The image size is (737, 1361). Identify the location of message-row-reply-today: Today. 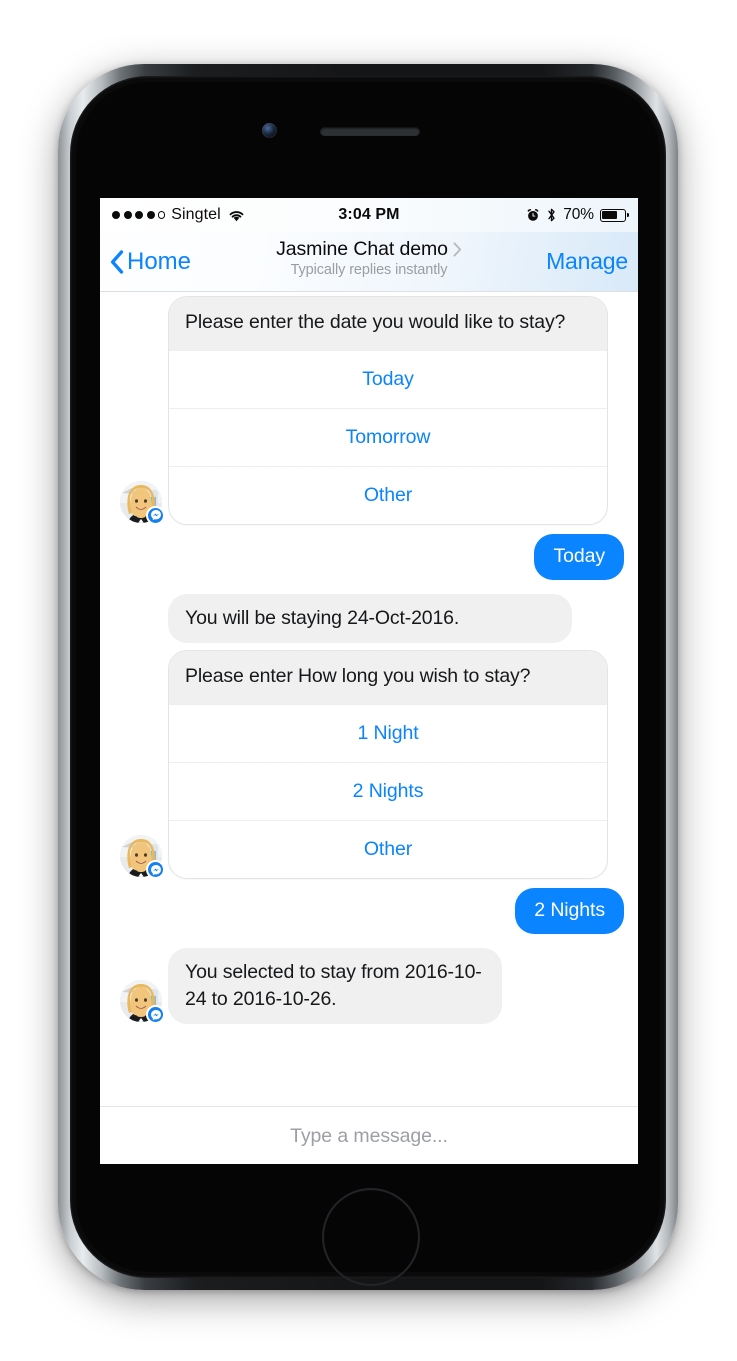
(369, 557).